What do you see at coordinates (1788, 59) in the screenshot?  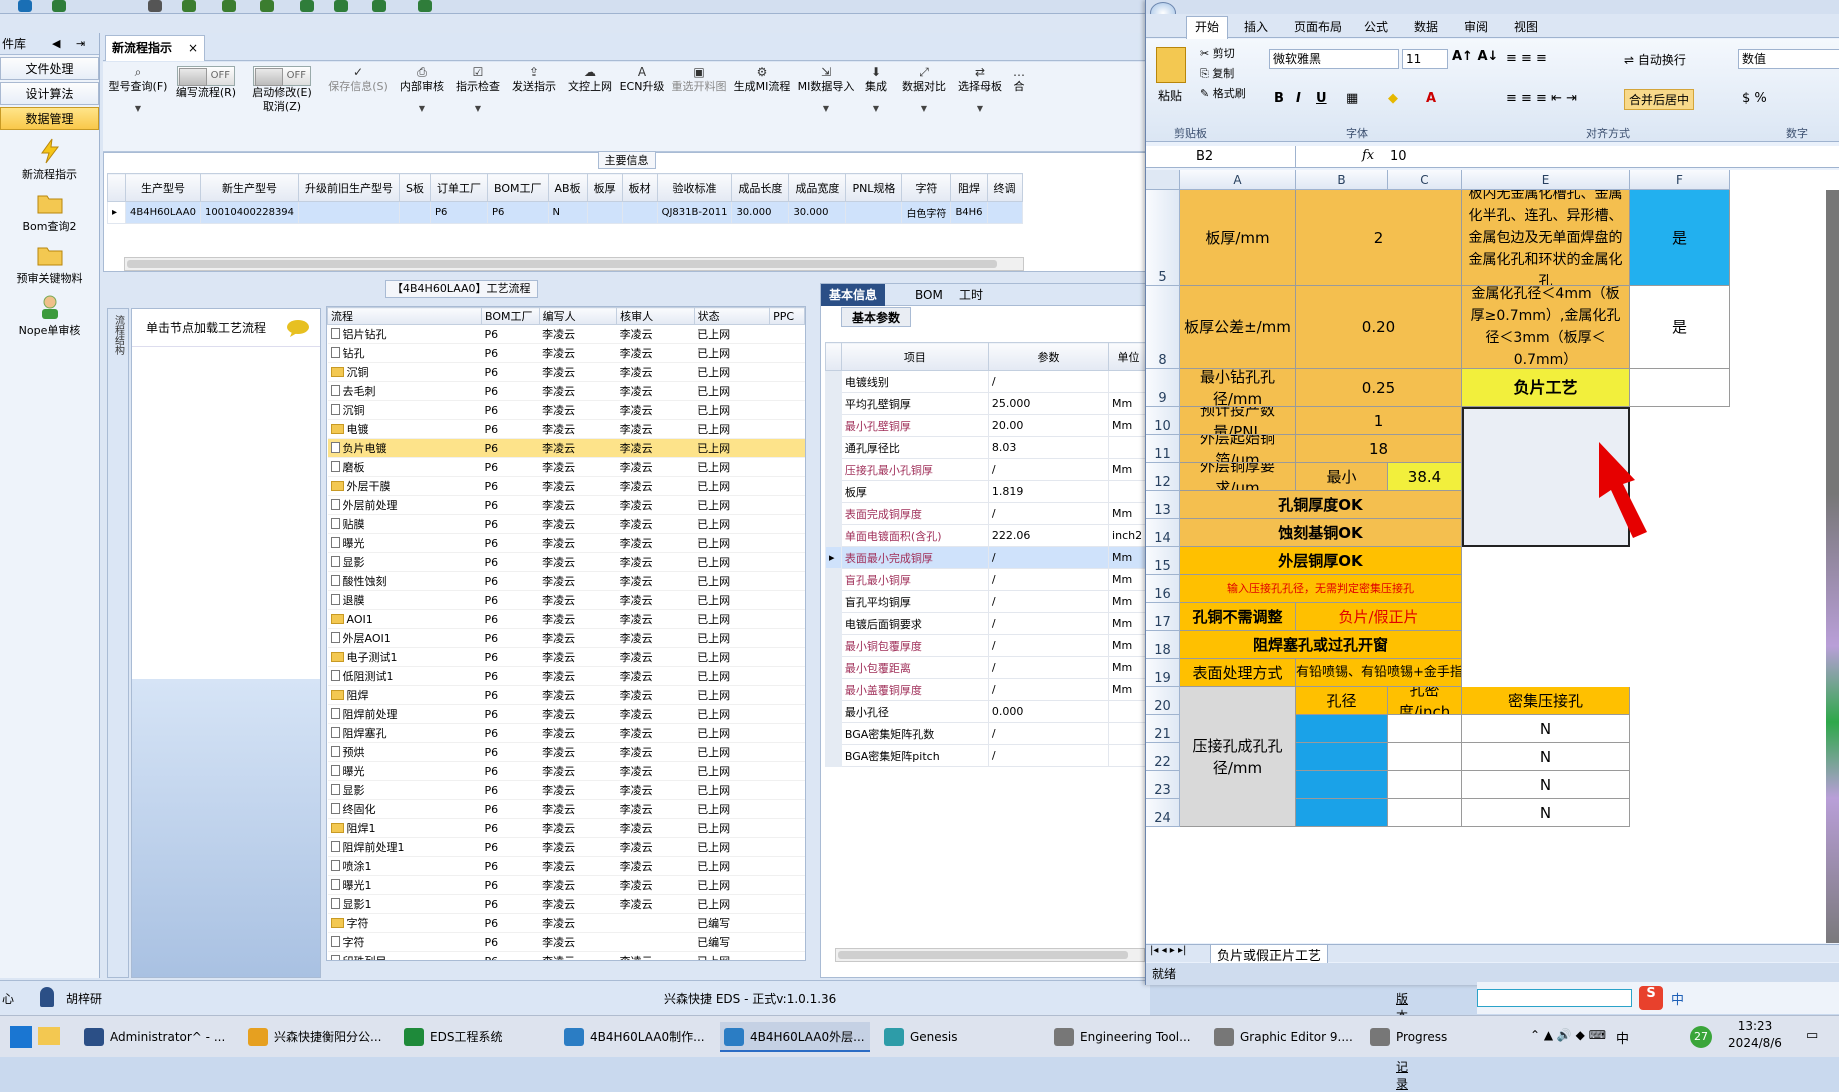 I see `number-format-select: 数值` at bounding box center [1788, 59].